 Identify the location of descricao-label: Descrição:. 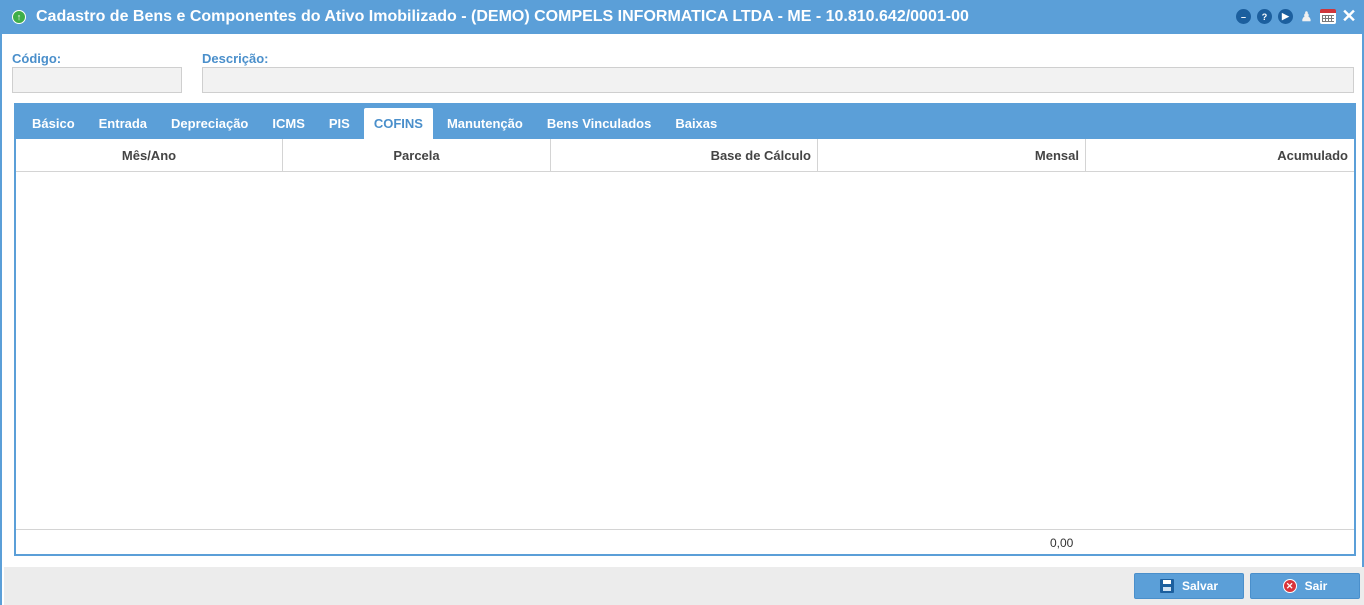
(235, 58).